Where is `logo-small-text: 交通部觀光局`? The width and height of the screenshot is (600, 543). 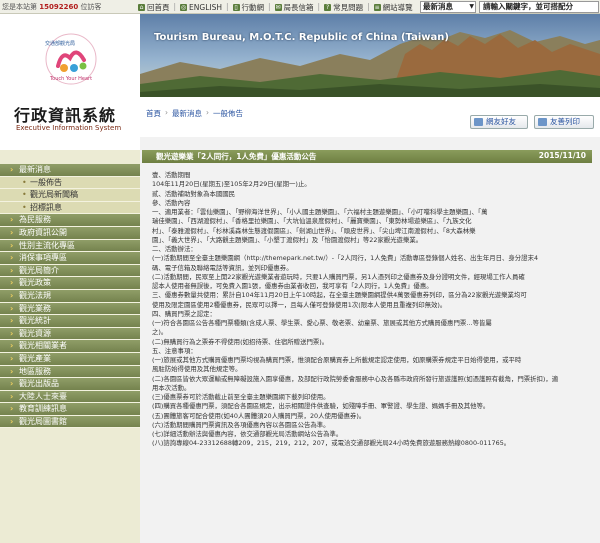
logo-small-text: 交通部觀光局 is located at coordinates (60, 44).